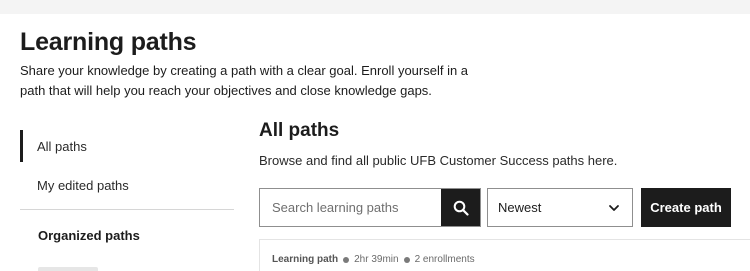  I want to click on search-icon, so click(461, 208).